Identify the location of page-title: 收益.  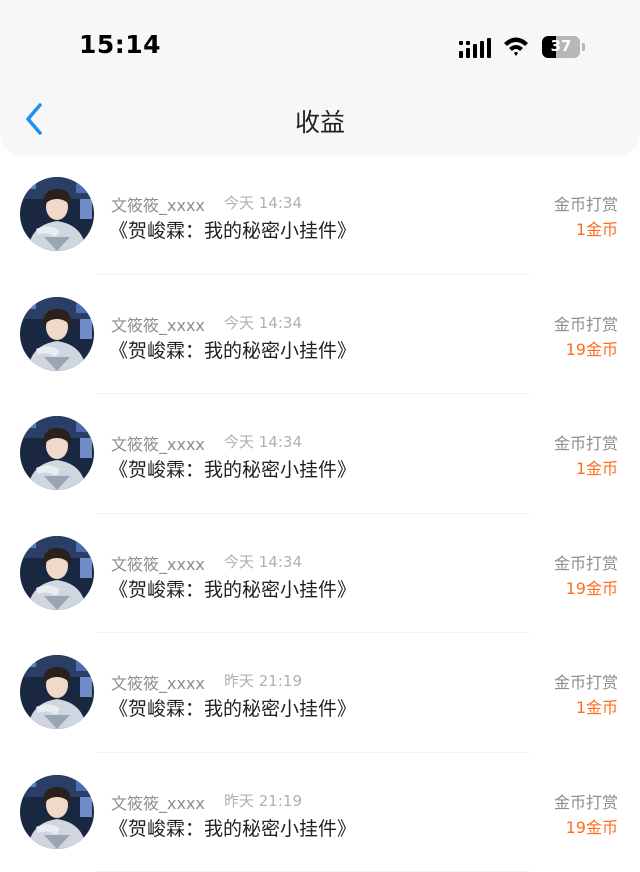
(319, 122).